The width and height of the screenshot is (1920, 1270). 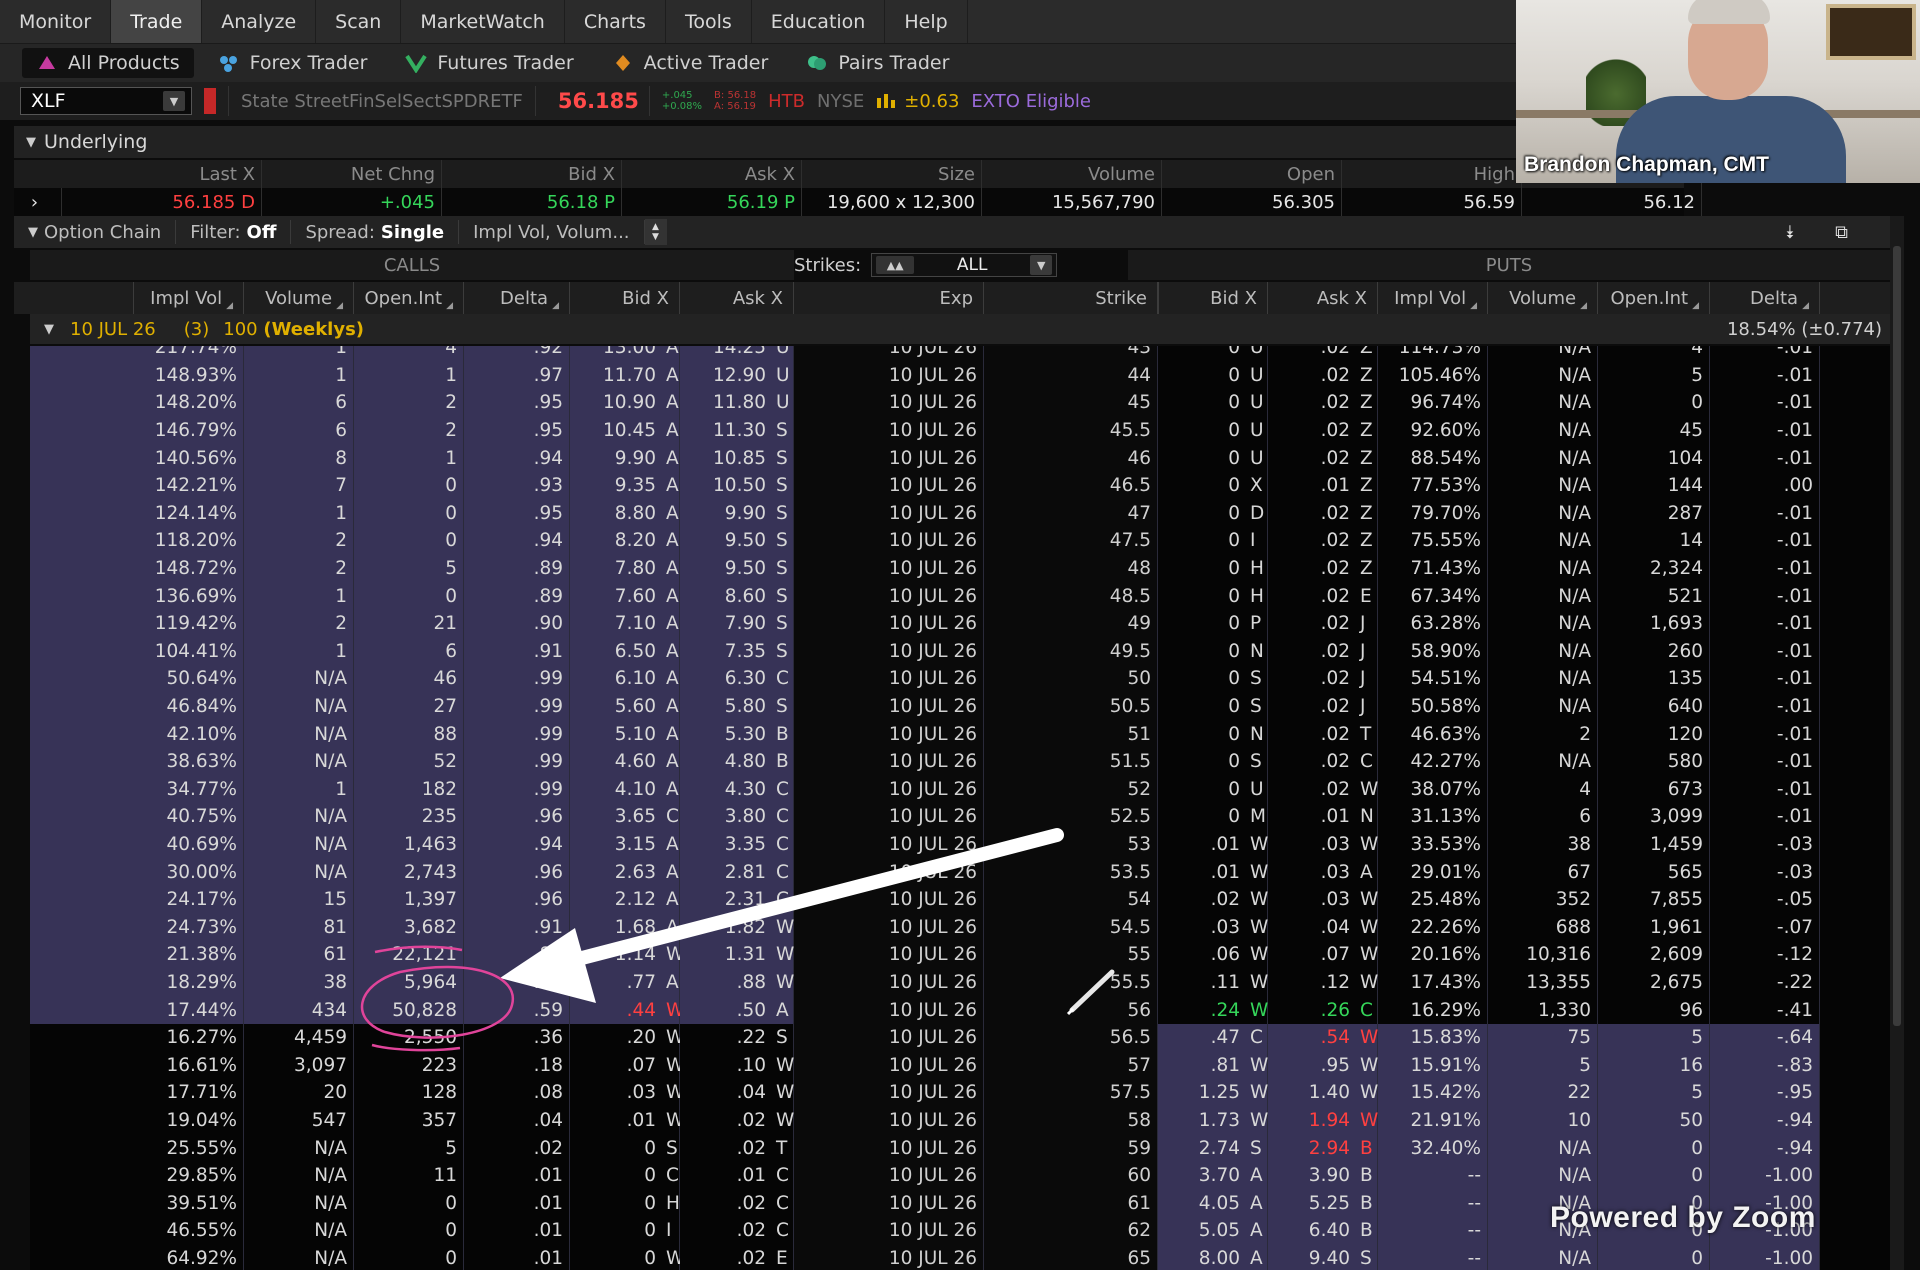 I want to click on cell-11: .24, so click(x=1202, y=1010).